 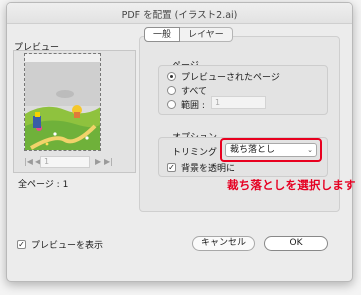 What do you see at coordinates (238, 102) in the screenshot?
I see `range-input: 1` at bounding box center [238, 102].